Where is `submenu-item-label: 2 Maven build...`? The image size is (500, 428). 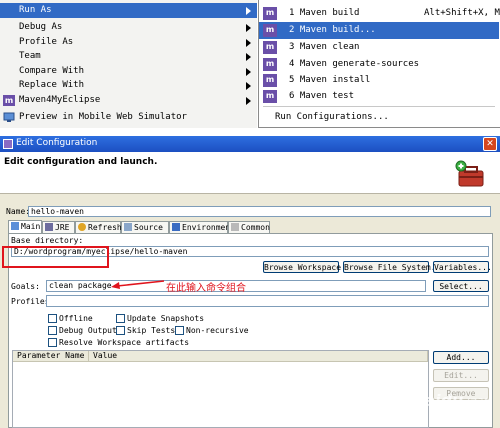
submenu-item-label: 2 Maven build... is located at coordinates (332, 30).